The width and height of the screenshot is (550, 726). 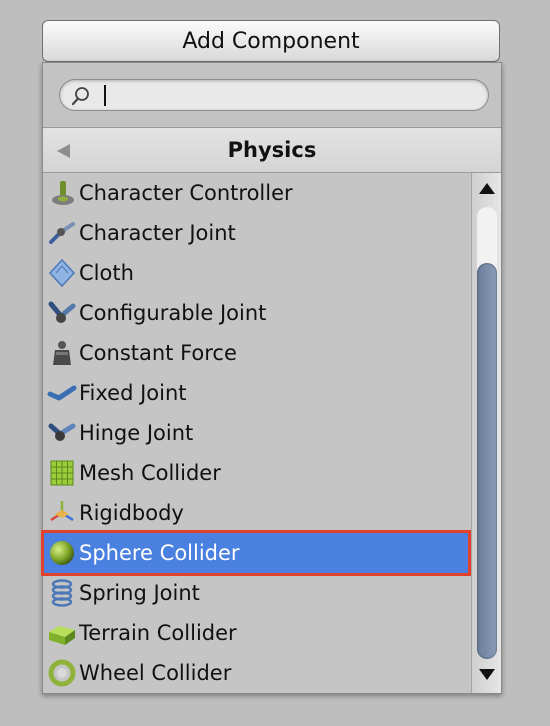 I want to click on list-item-label: Character Joint, so click(x=157, y=233).